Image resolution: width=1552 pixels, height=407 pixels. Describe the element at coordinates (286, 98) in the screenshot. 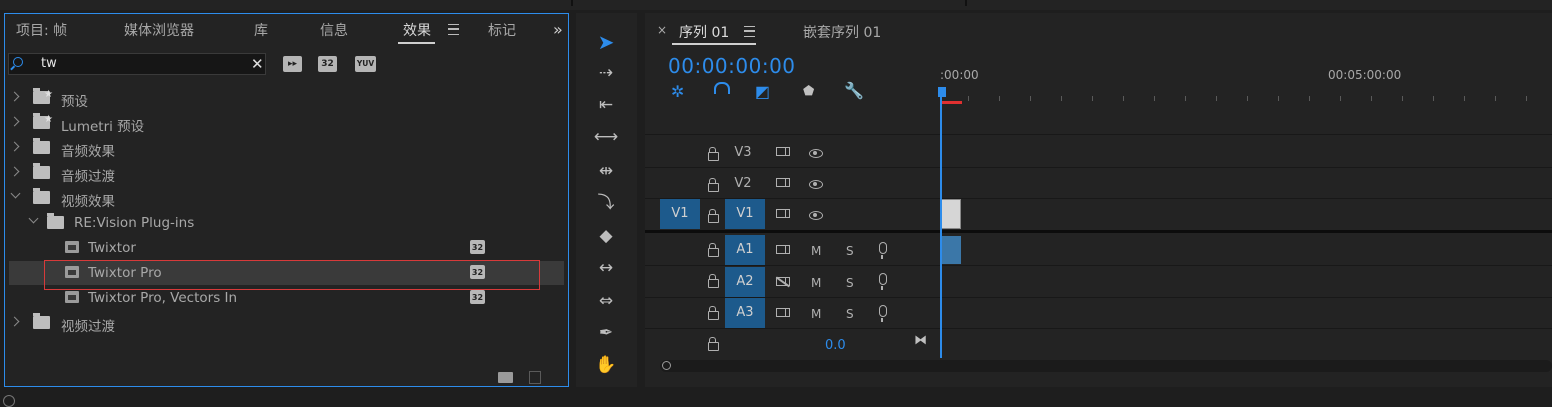

I see `tree-item-presets: ★ 预设` at that location.